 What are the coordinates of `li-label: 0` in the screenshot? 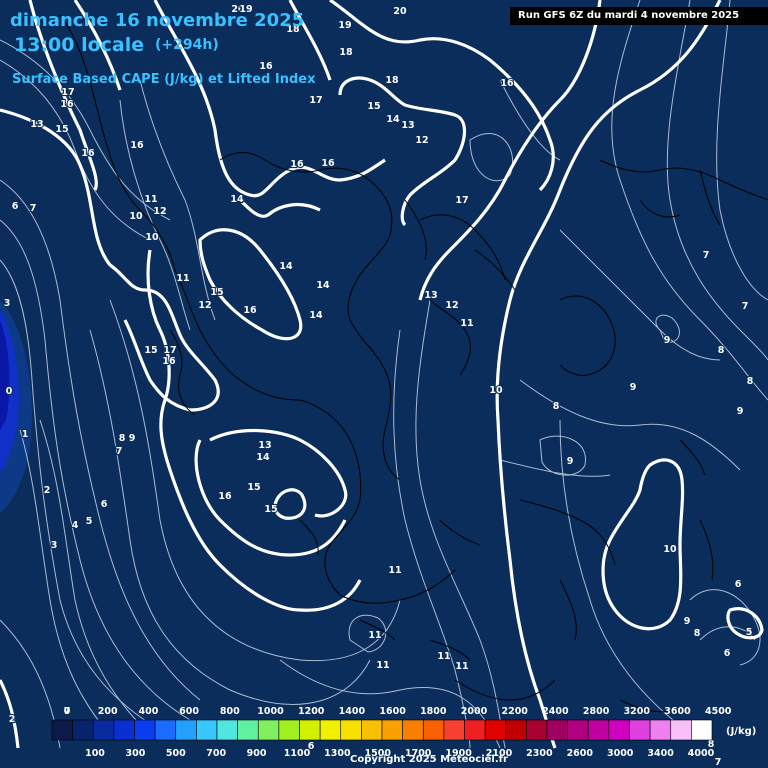 It's located at (9, 391).